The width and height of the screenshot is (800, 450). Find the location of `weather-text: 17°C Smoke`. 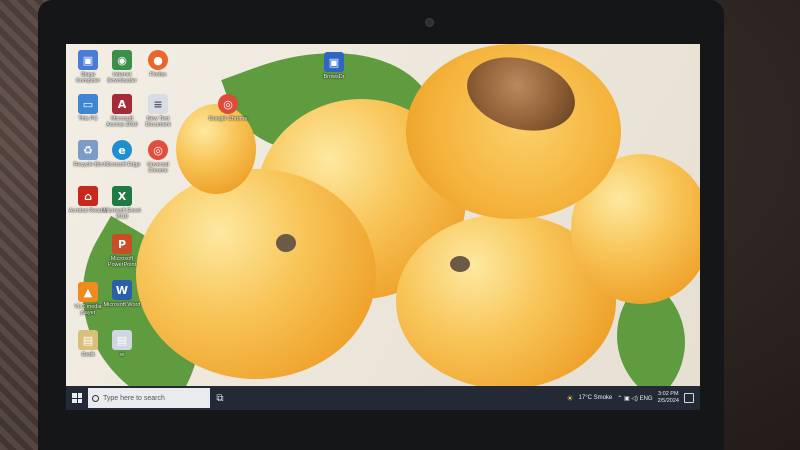

weather-text: 17°C Smoke is located at coordinates (596, 398).